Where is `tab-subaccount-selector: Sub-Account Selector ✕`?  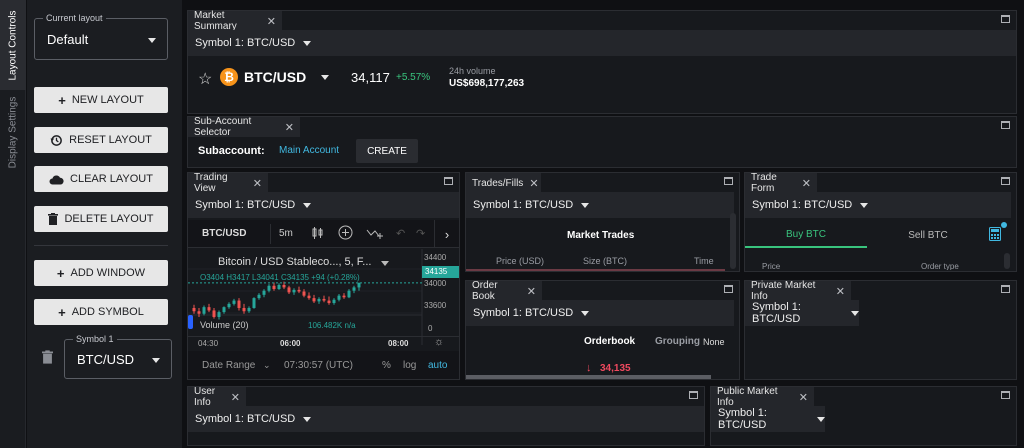 tab-subaccount-selector: Sub-Account Selector ✕ is located at coordinates (244, 127).